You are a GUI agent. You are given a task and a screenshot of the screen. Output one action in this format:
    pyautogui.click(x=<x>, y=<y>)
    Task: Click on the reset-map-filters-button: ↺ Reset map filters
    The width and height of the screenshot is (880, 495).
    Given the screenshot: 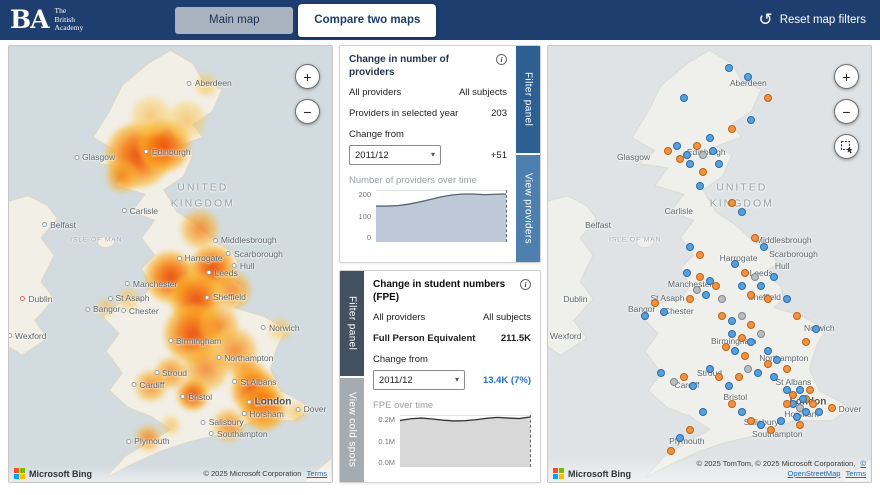 What is the action you would take?
    pyautogui.click(x=812, y=20)
    